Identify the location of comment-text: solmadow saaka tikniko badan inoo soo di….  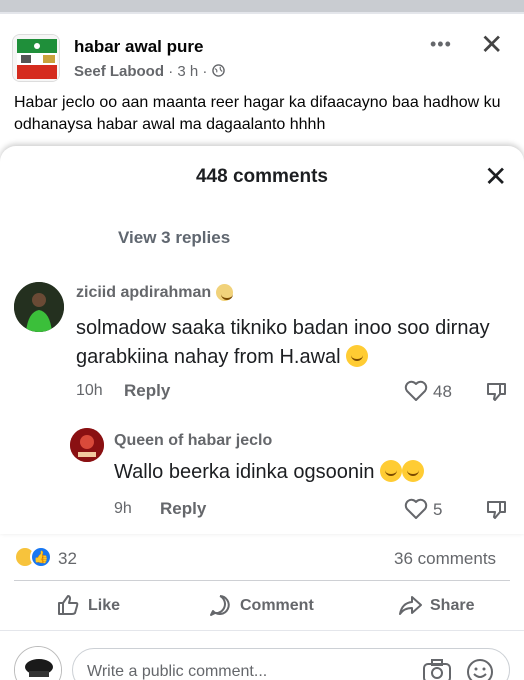
(291, 343).